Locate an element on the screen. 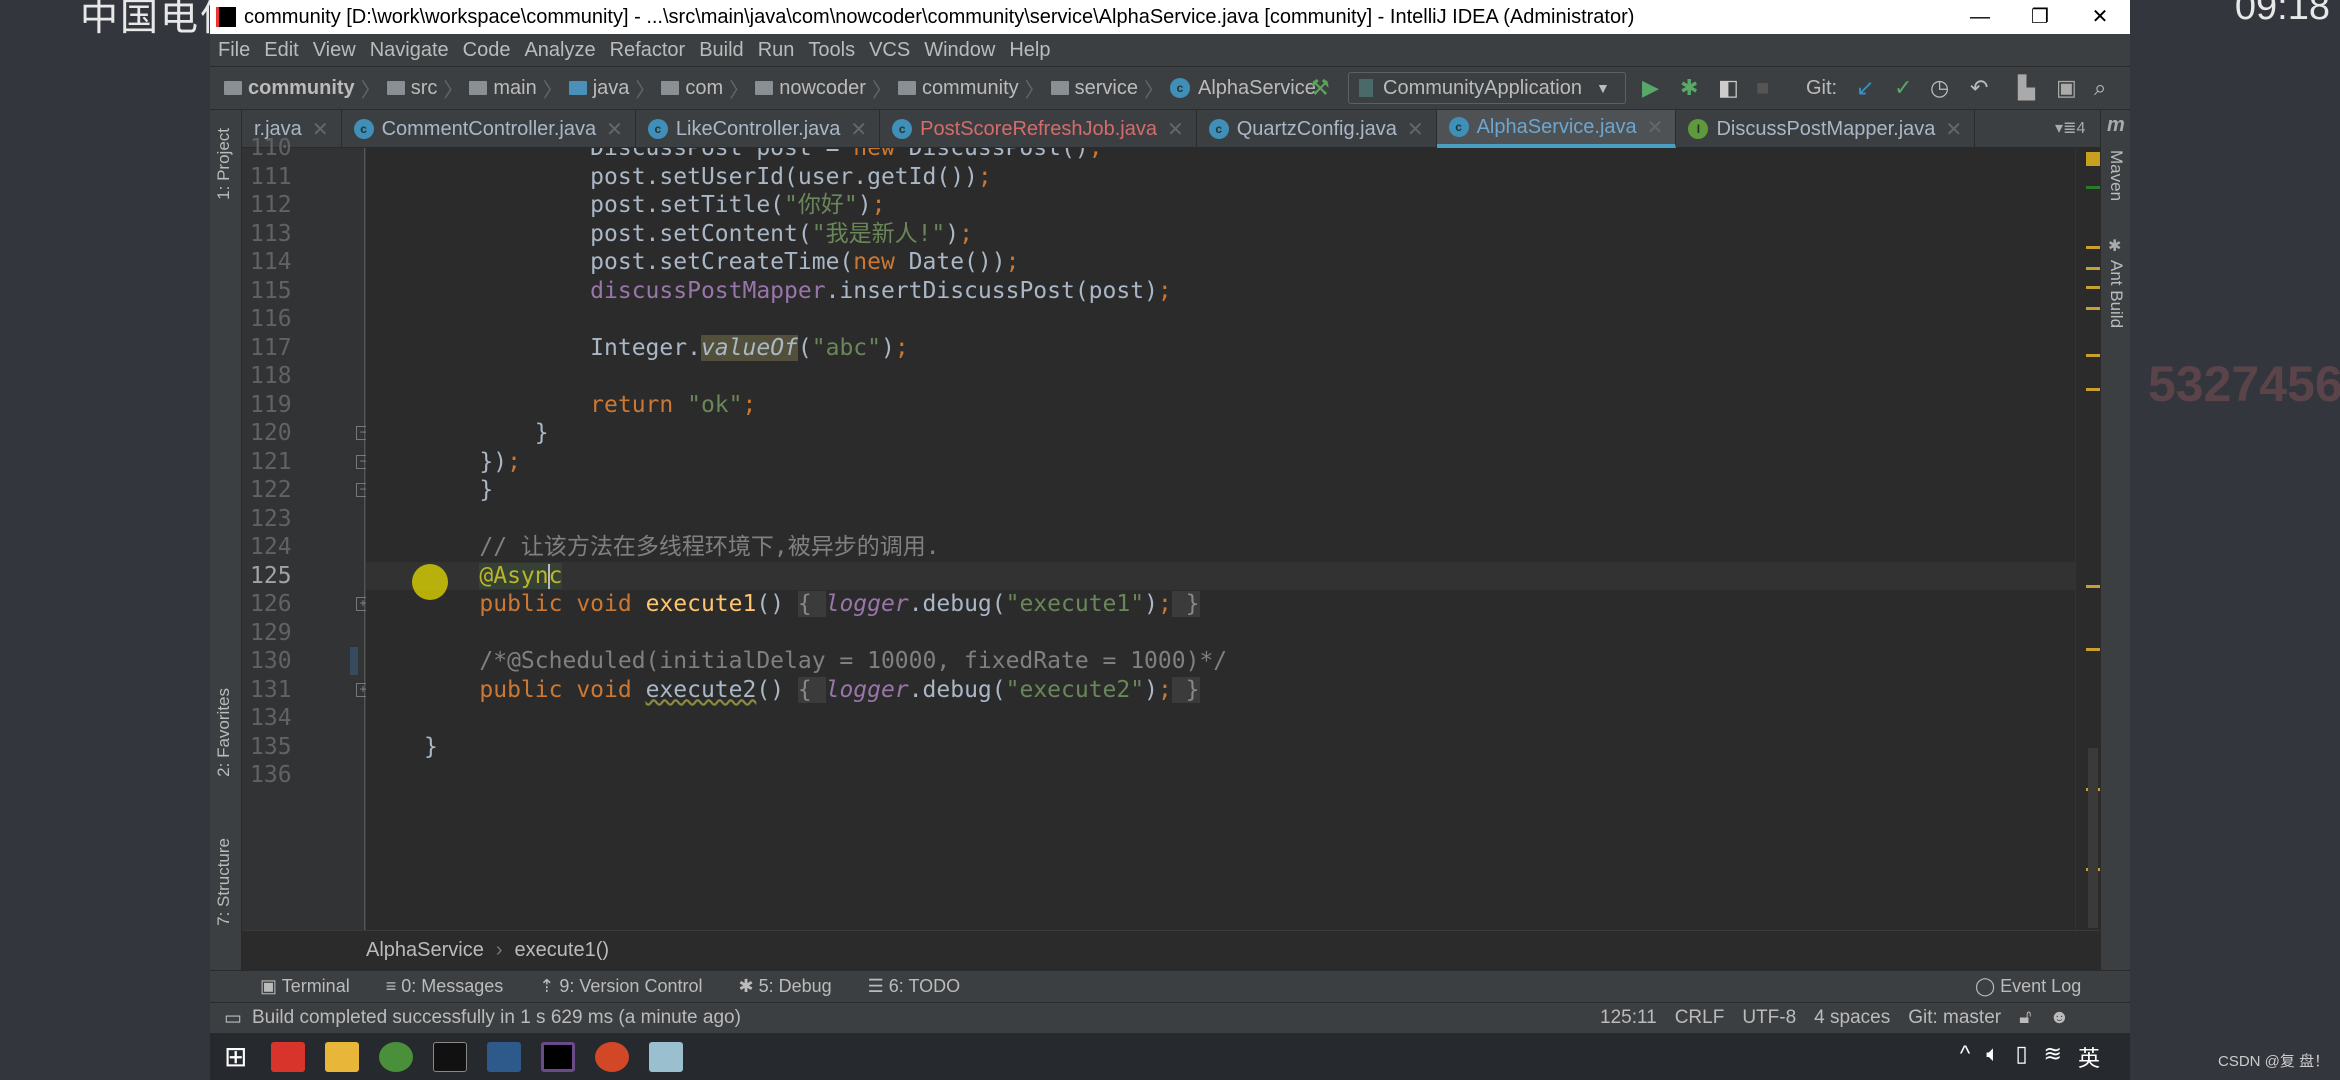 The width and height of the screenshot is (2340, 1080). tool-messages: ≡ 0: Messages is located at coordinates (445, 986).